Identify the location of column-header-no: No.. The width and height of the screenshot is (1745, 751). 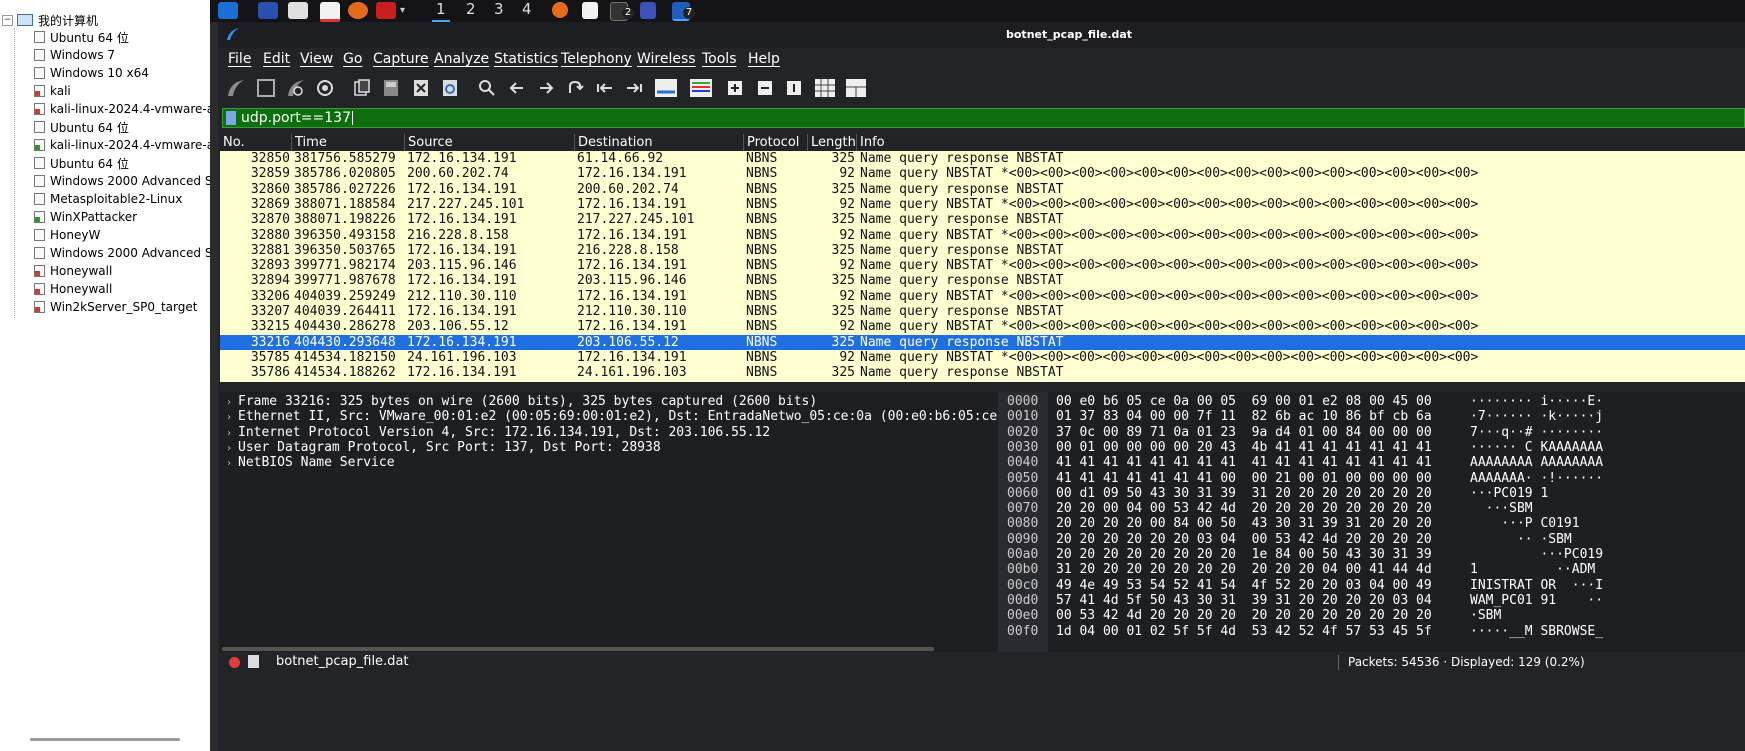
(256, 142).